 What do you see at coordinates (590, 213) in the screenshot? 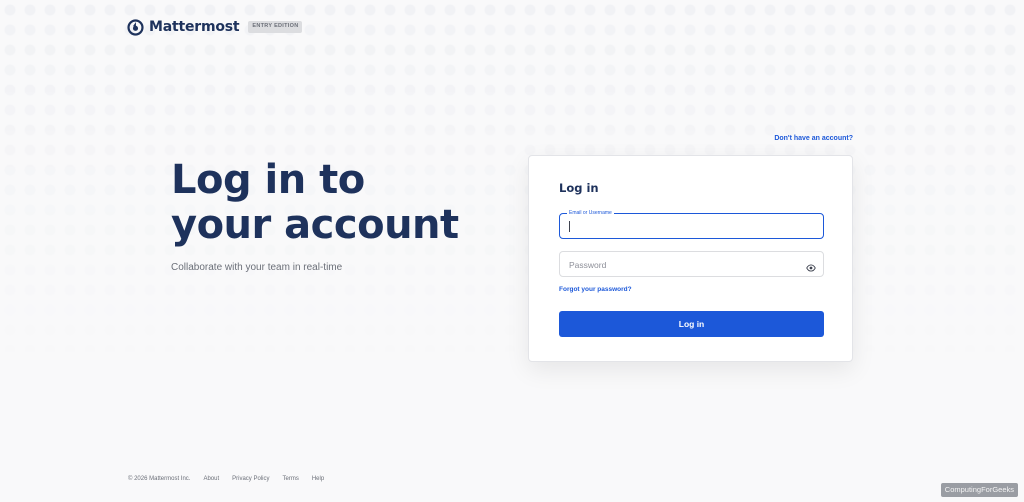
I see `email-field-label: Email or Username` at bounding box center [590, 213].